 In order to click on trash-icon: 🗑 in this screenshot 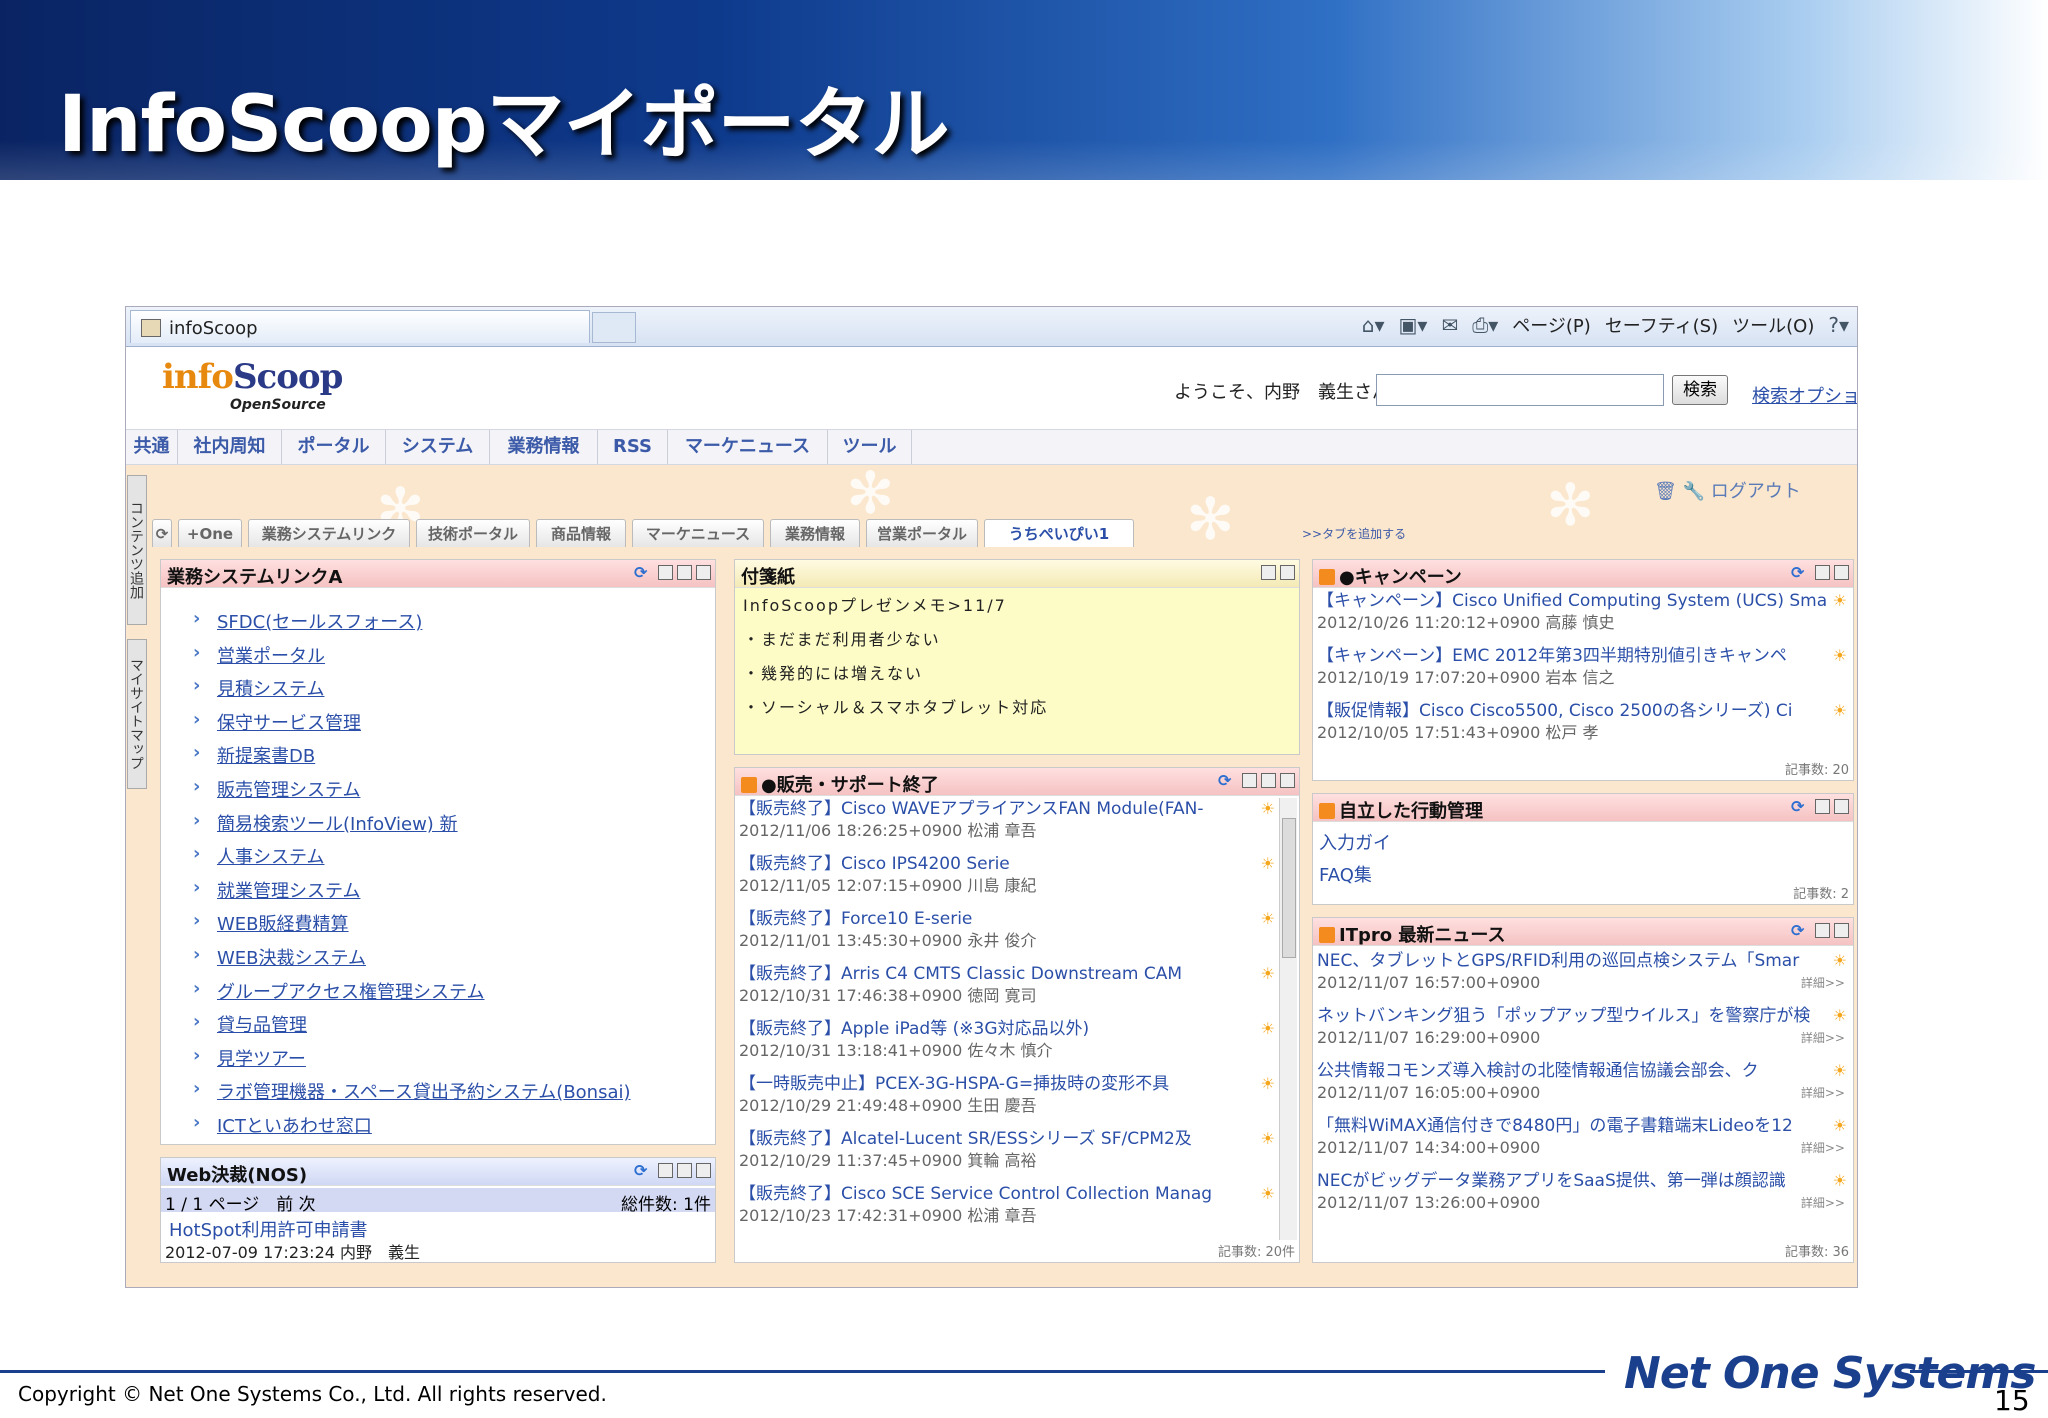, I will do `click(1665, 491)`.